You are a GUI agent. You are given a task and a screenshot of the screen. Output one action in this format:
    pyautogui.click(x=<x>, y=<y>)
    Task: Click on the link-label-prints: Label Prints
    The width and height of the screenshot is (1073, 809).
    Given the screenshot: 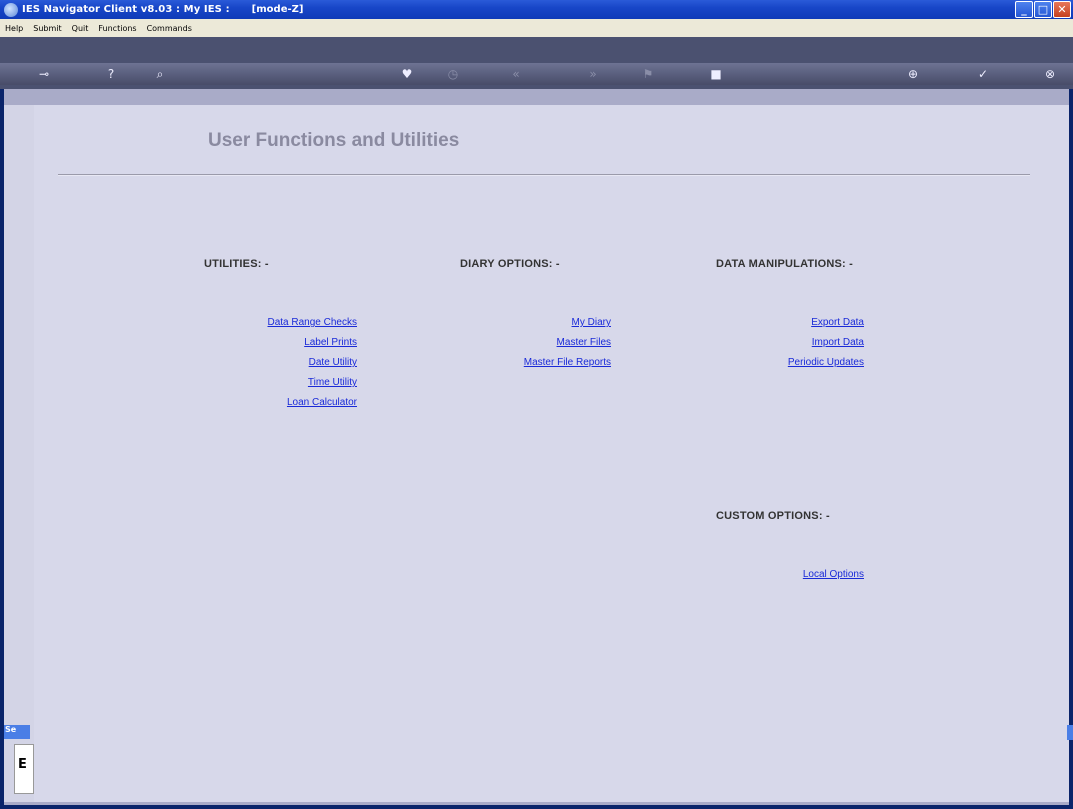 What is the action you would take?
    pyautogui.click(x=330, y=342)
    